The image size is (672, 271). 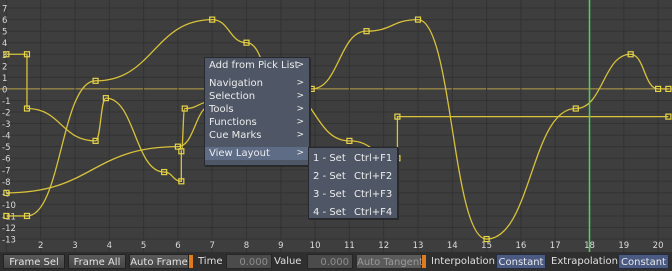 What do you see at coordinates (555, 246) in the screenshot?
I see `x-tick-label: 17` at bounding box center [555, 246].